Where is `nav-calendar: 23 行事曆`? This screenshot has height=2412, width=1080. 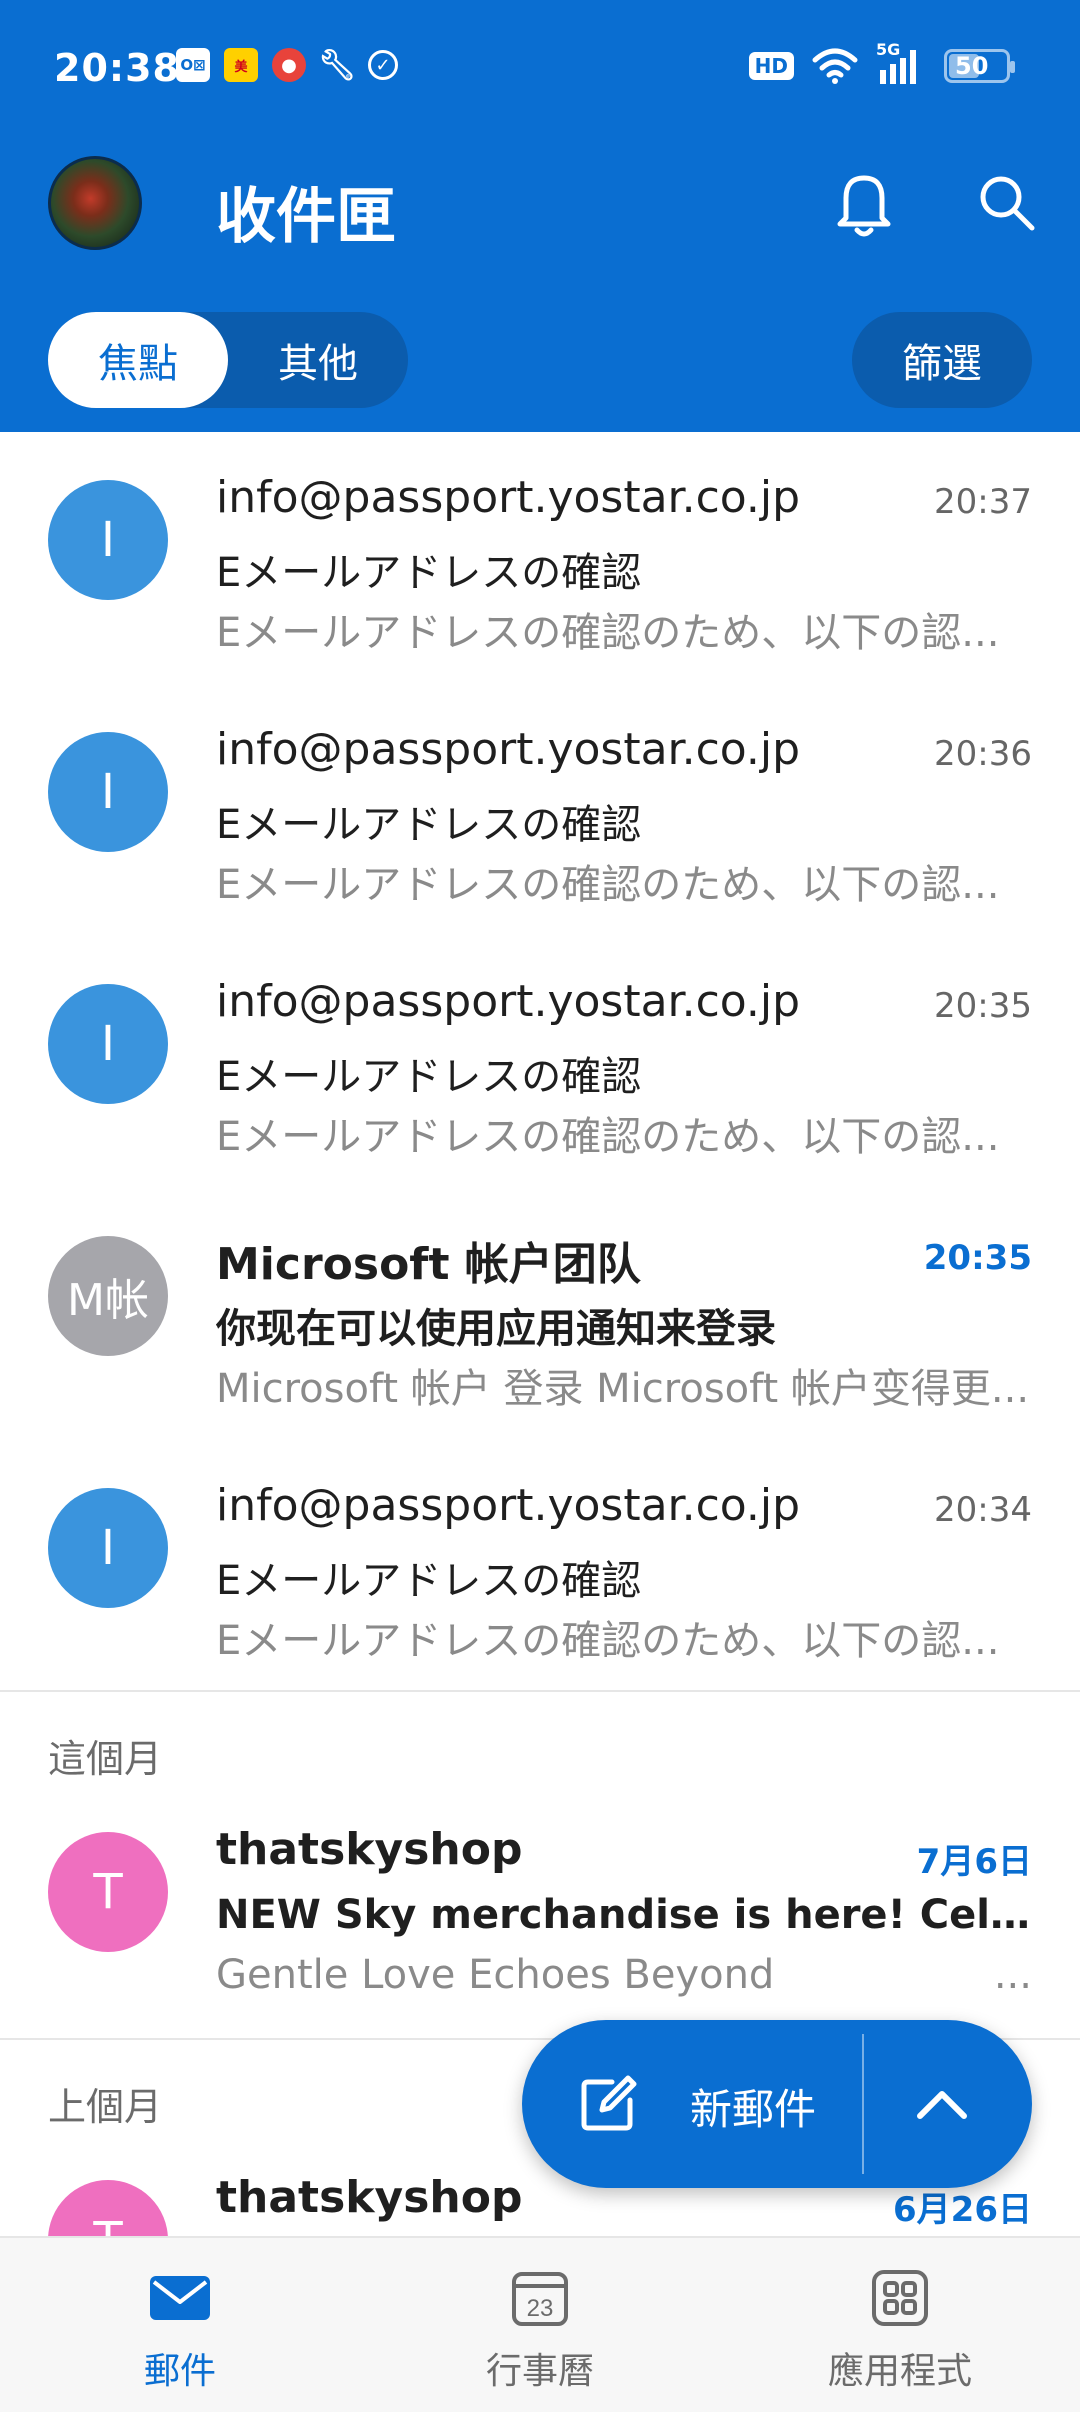
nav-calendar: 23 行事曆 is located at coordinates (540, 2325).